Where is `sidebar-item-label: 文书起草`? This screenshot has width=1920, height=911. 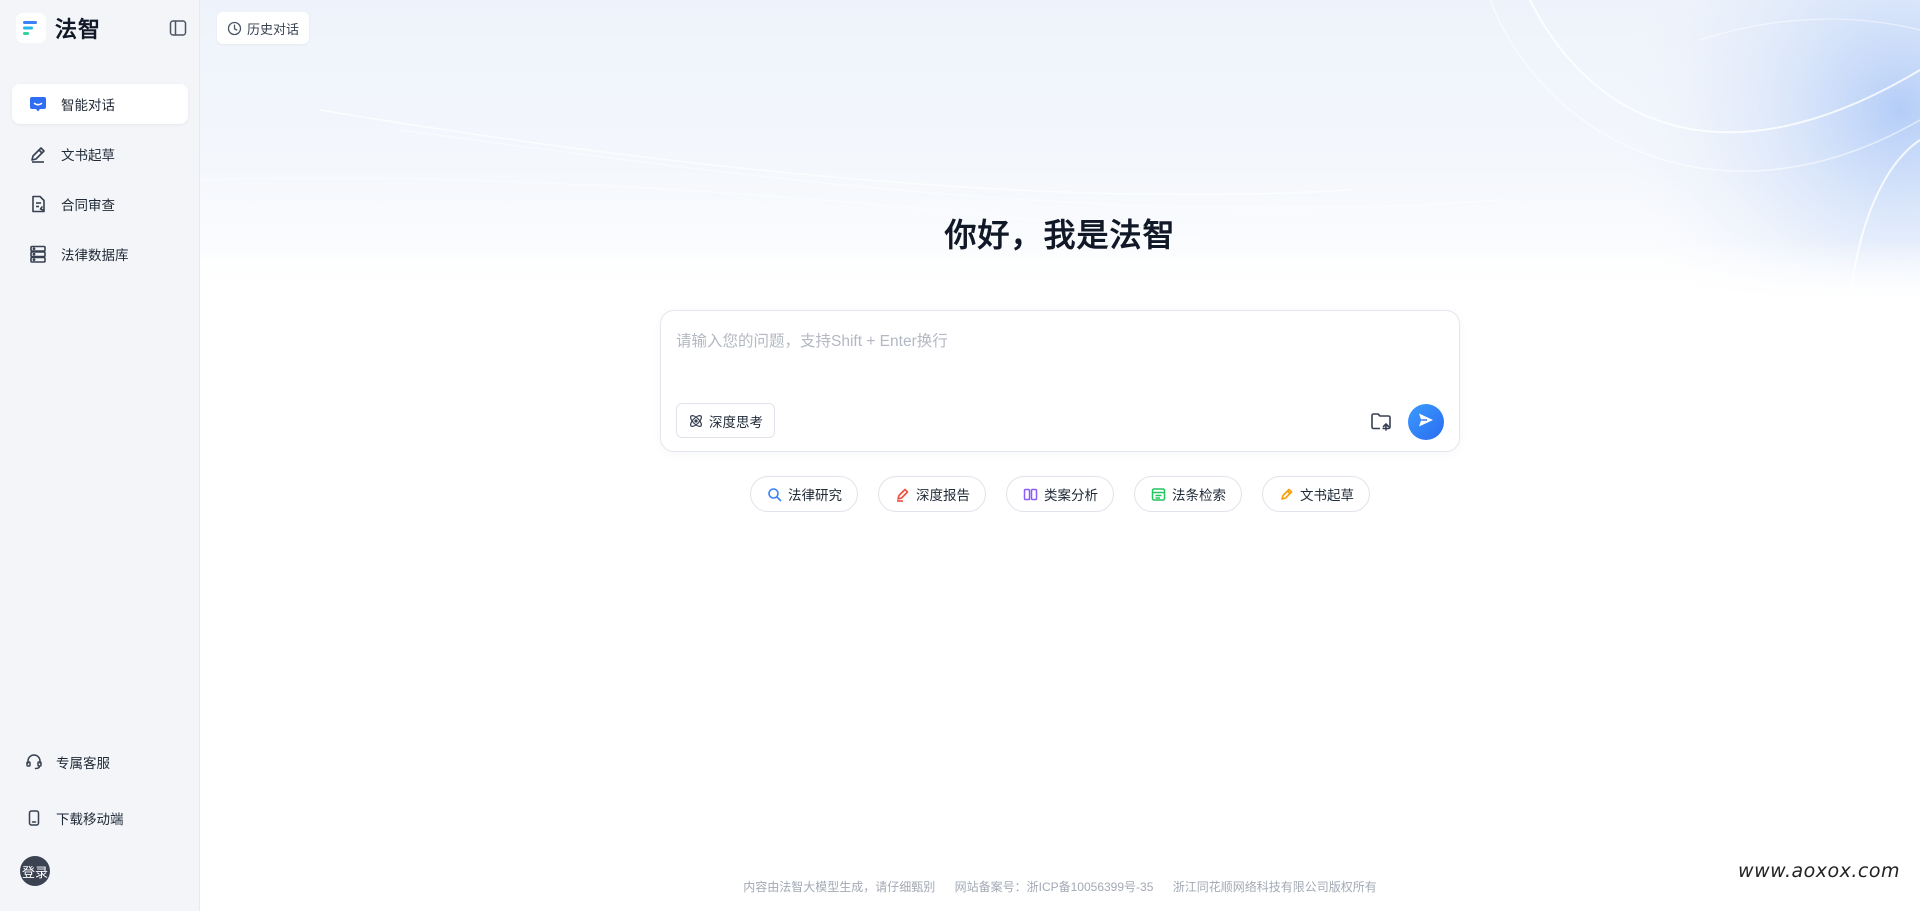
sidebar-item-label: 文书起草 is located at coordinates (88, 155).